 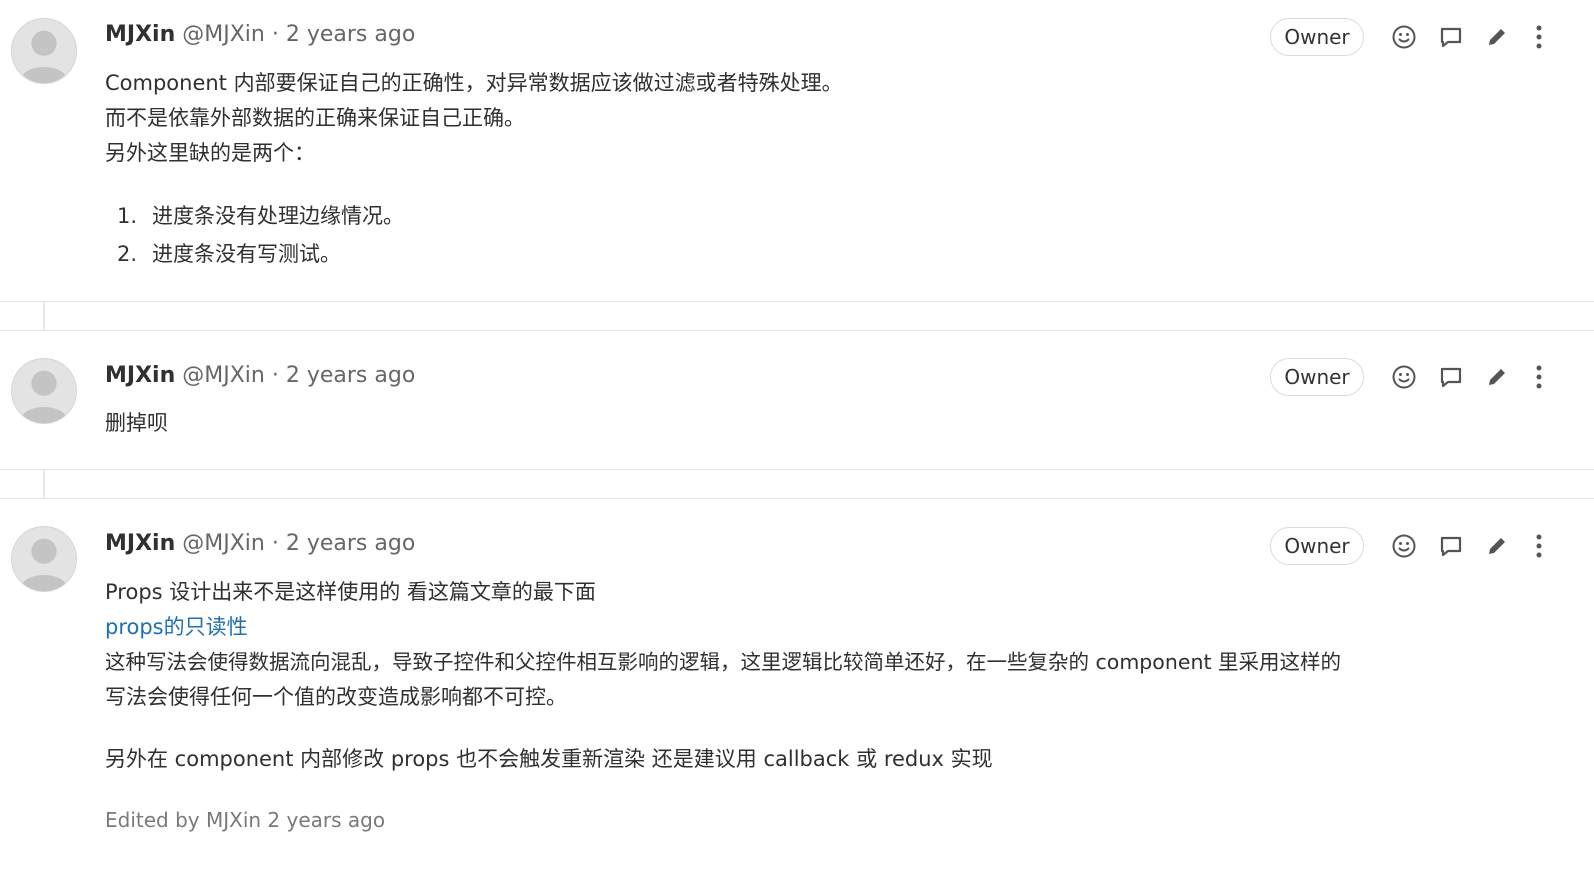 What do you see at coordinates (336, 697) in the screenshot?
I see `body-line: 写法会使得任何一个值的改变造成影响都不可控。` at bounding box center [336, 697].